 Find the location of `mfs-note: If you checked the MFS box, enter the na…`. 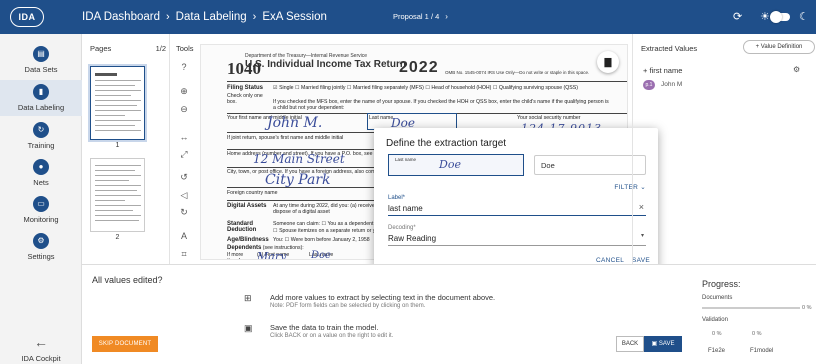

mfs-note: If you checked the MFS box, enter the na… is located at coordinates (441, 105).